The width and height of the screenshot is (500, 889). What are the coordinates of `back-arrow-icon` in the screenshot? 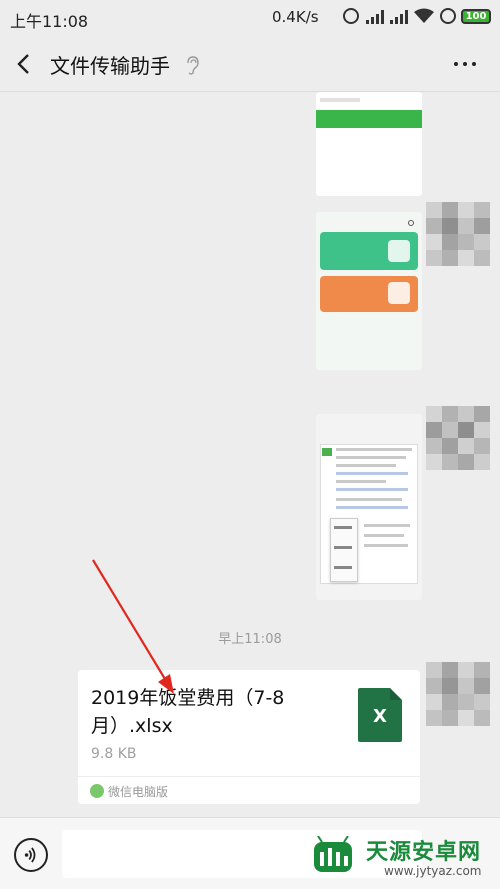 It's located at (25, 64).